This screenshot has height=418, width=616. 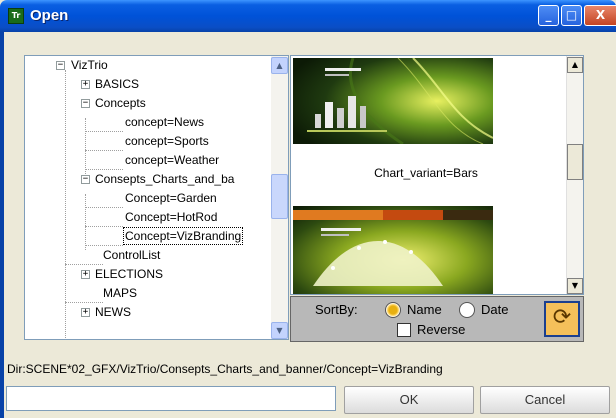 I want to click on ok-button: OK, so click(x=409, y=400).